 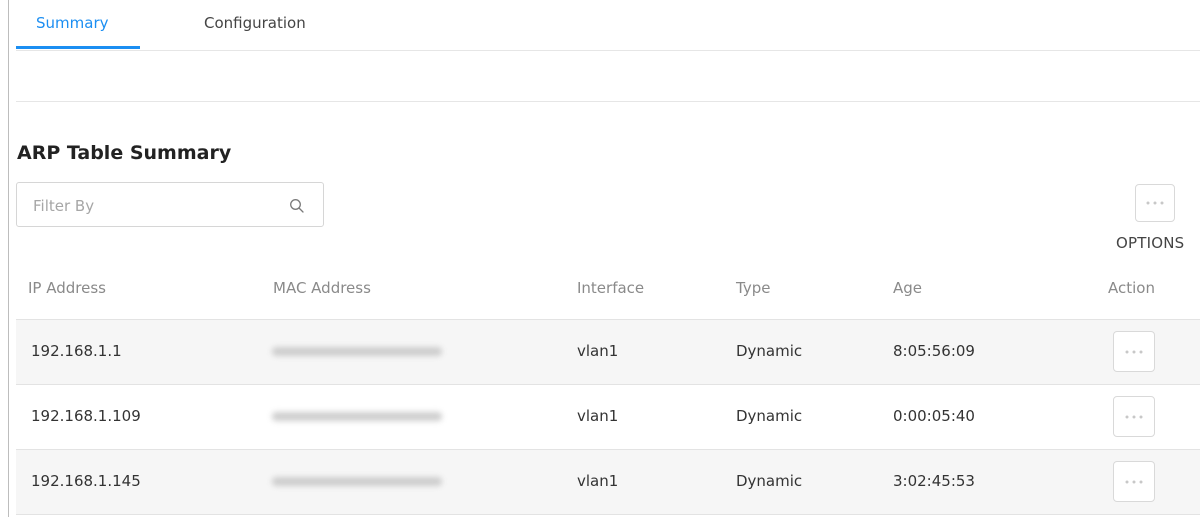 I want to click on page-title: ARP Table Summary, so click(x=124, y=153).